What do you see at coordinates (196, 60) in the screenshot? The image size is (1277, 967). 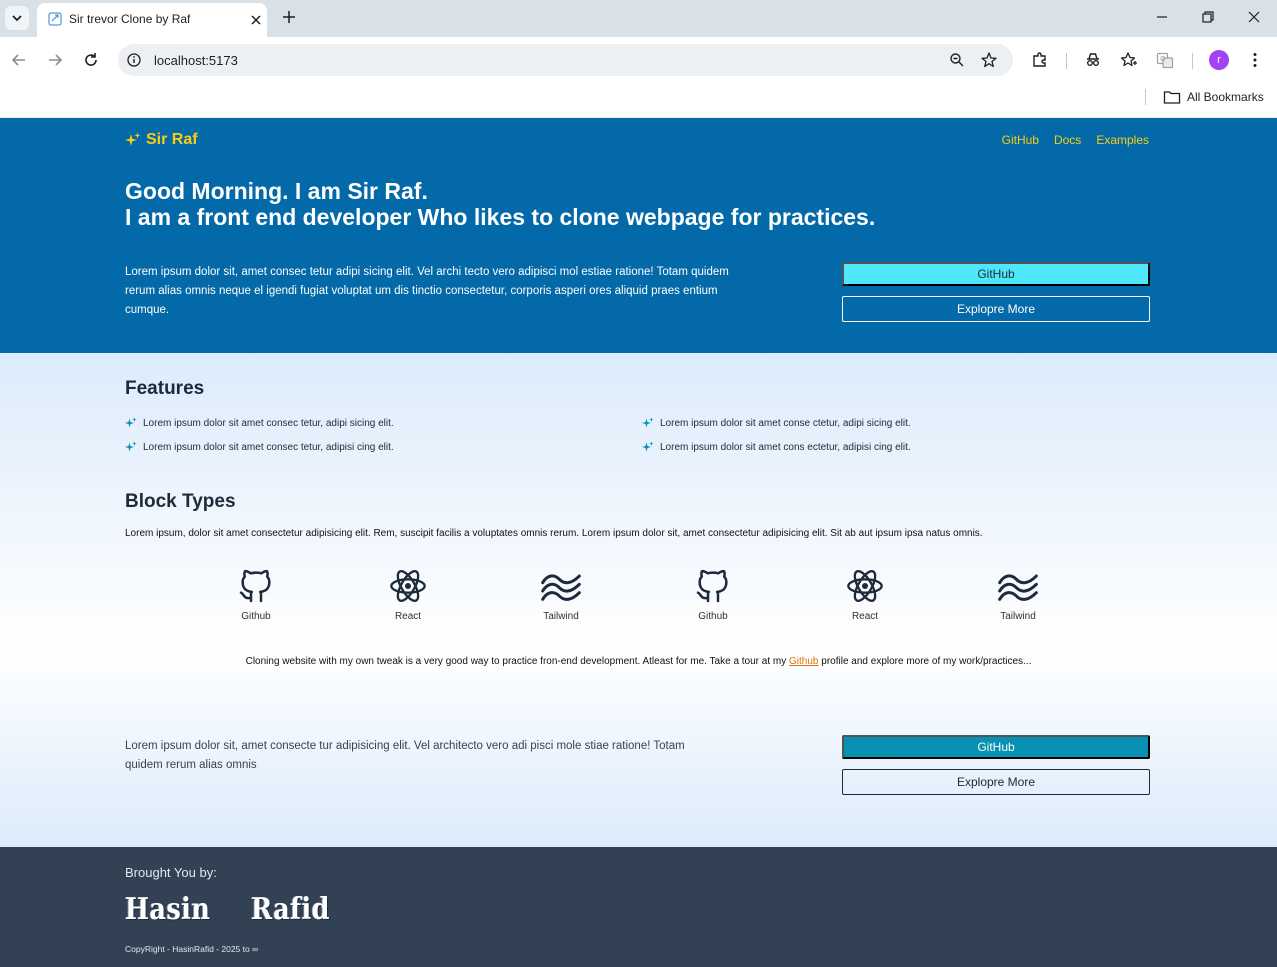 I see `url-text: localhost:5173` at bounding box center [196, 60].